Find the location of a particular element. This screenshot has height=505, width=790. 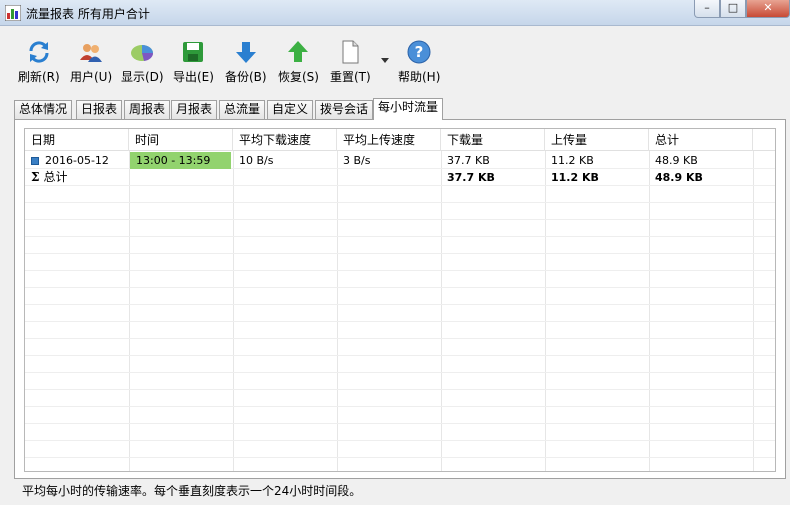

save-icon is located at coordinates (193, 52).